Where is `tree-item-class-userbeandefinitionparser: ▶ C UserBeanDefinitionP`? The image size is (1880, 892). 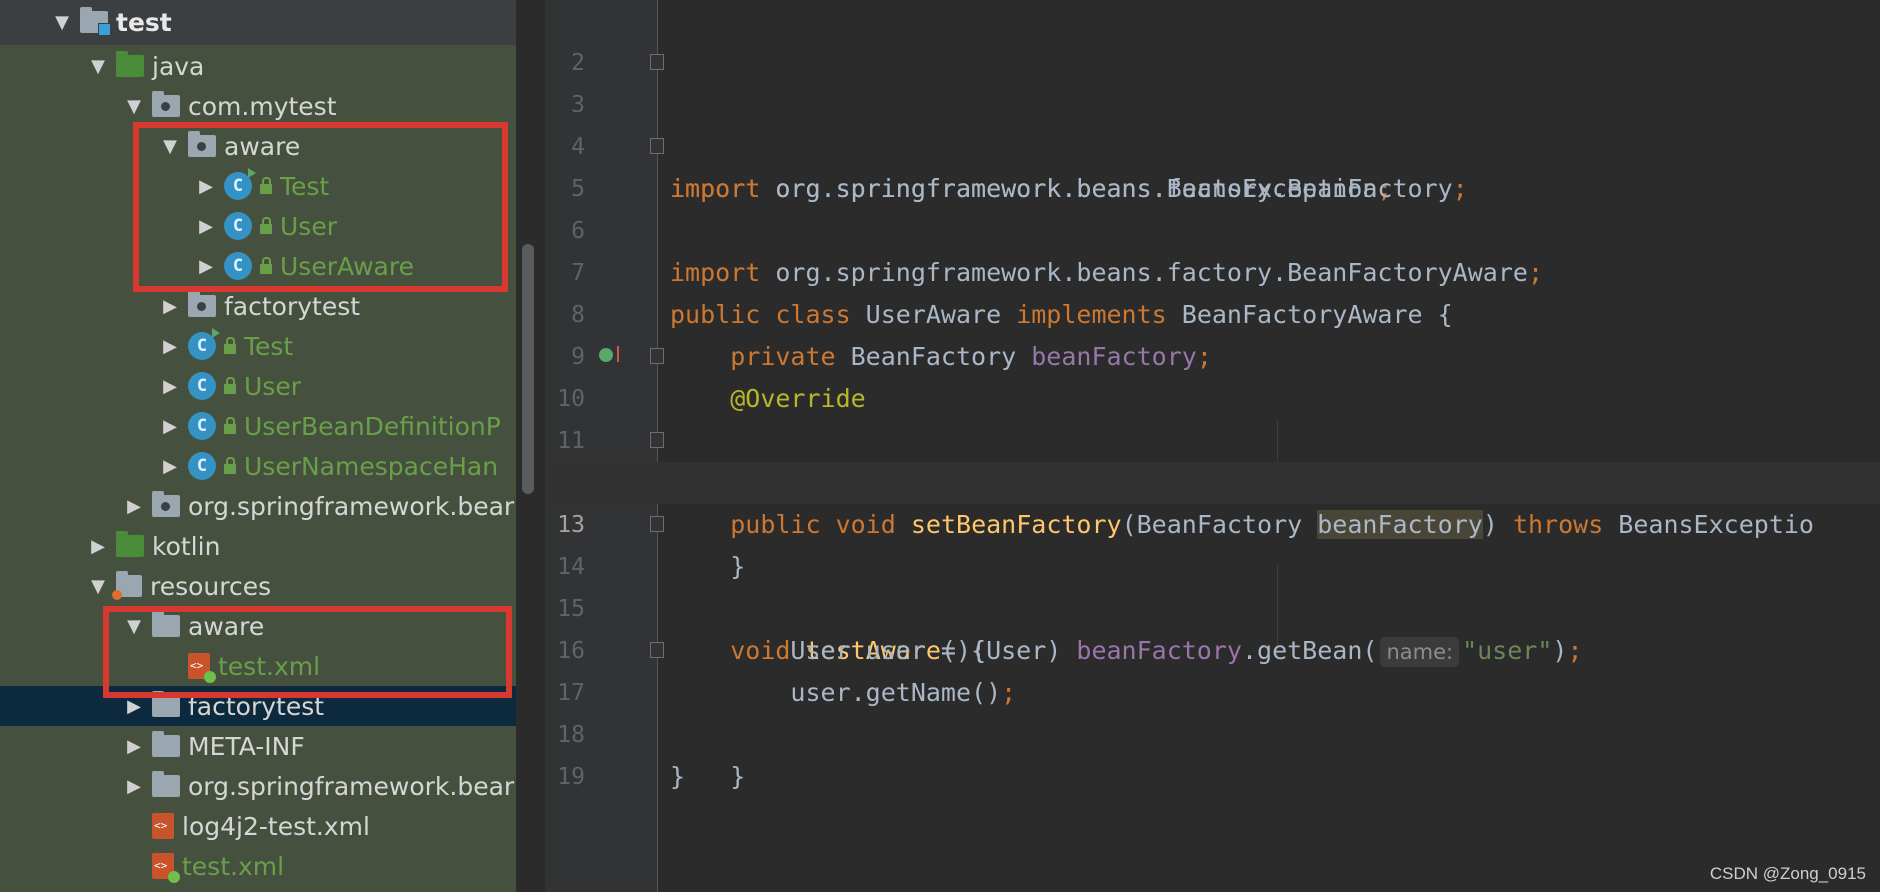
tree-item-class-userbeandefinitionparser: ▶ C UserBeanDefinitionP is located at coordinates (258, 426).